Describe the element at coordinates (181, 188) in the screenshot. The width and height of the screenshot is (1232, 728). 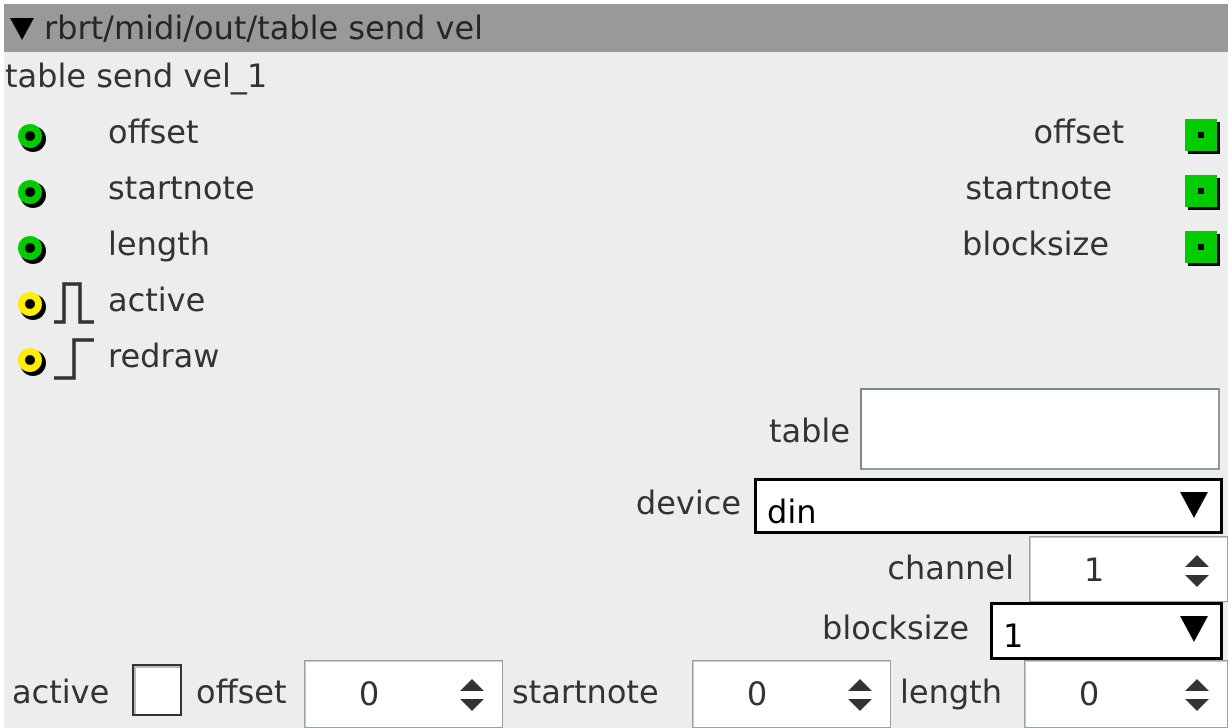
I see `inlet-label-startnote: startnote` at that location.